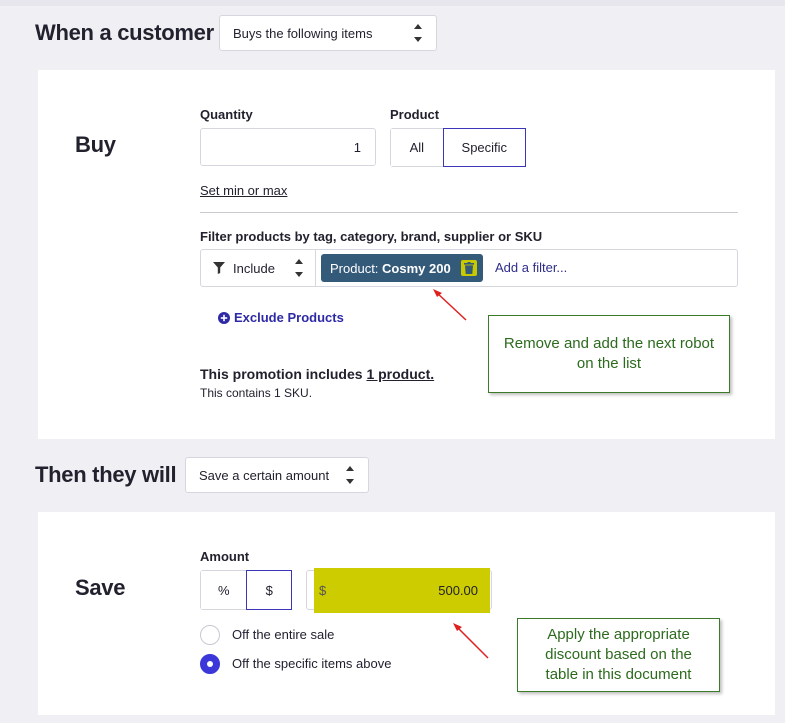 This screenshot has width=785, height=723. What do you see at coordinates (357, 147) in the screenshot?
I see `quantity-value: 1` at bounding box center [357, 147].